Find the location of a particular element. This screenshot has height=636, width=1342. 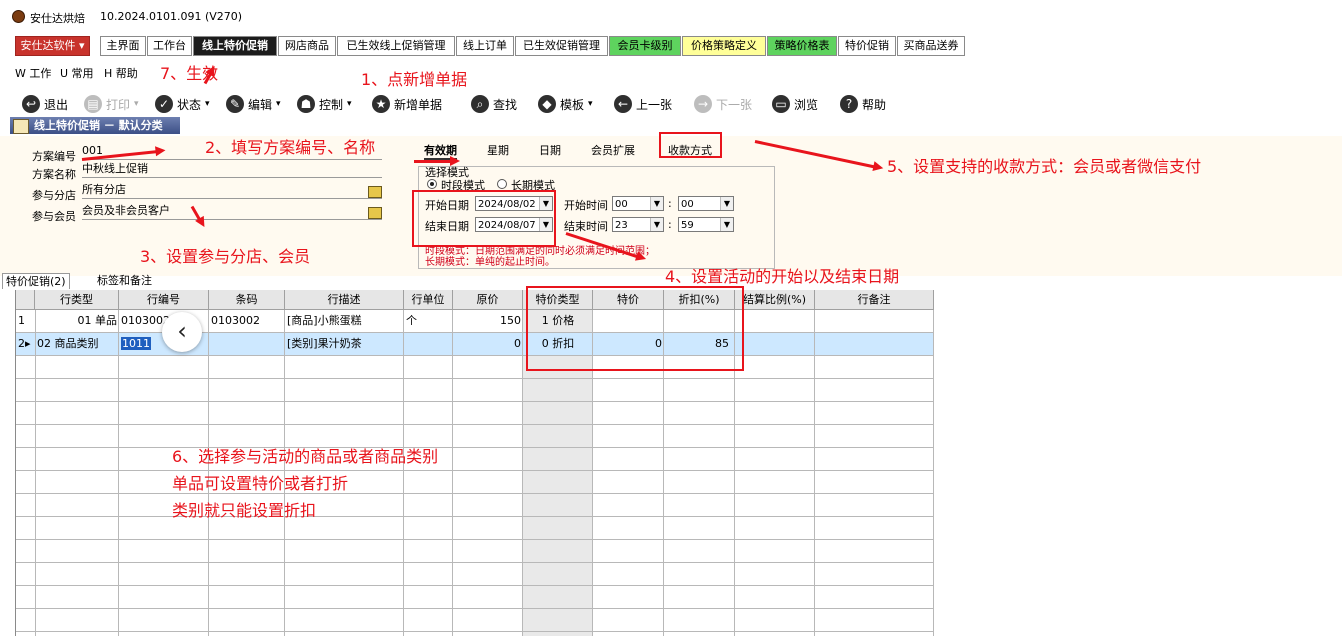

browse-button: ▭ 浏览 is located at coordinates (795, 104).